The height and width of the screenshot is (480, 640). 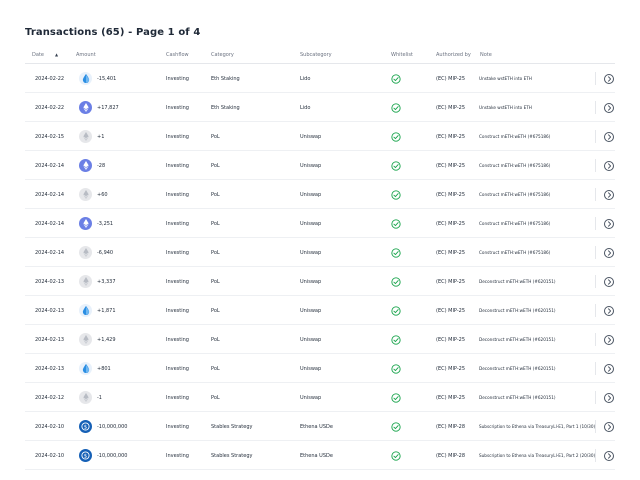 What do you see at coordinates (311, 252) in the screenshot?
I see `subcategory-cell: Uniswap` at bounding box center [311, 252].